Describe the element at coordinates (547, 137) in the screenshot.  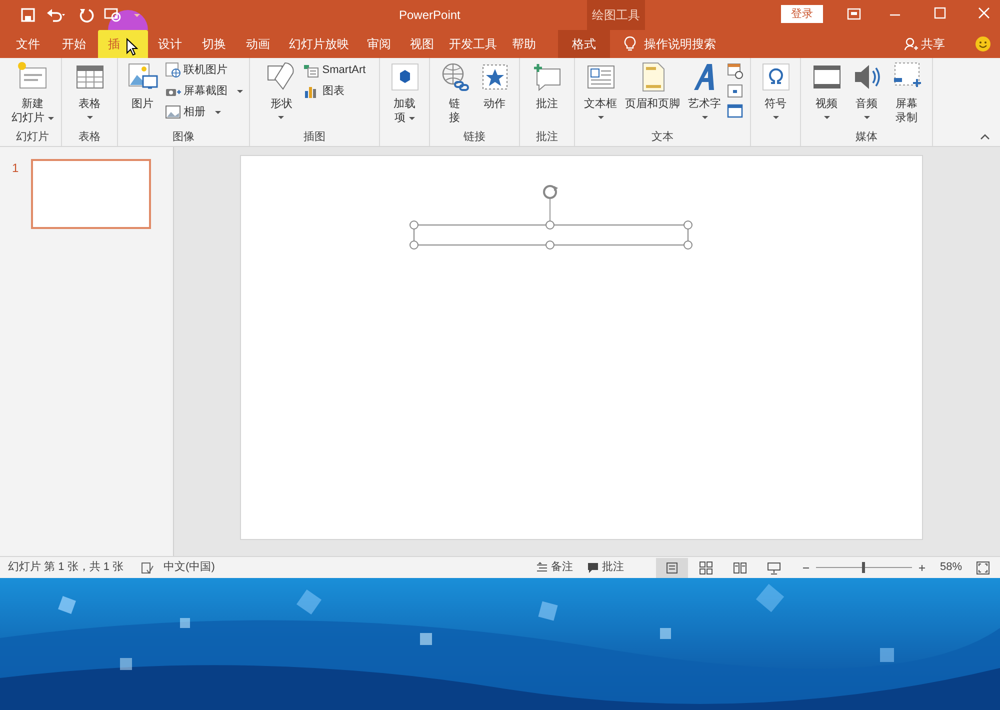
I see `group-label: 批注` at that location.